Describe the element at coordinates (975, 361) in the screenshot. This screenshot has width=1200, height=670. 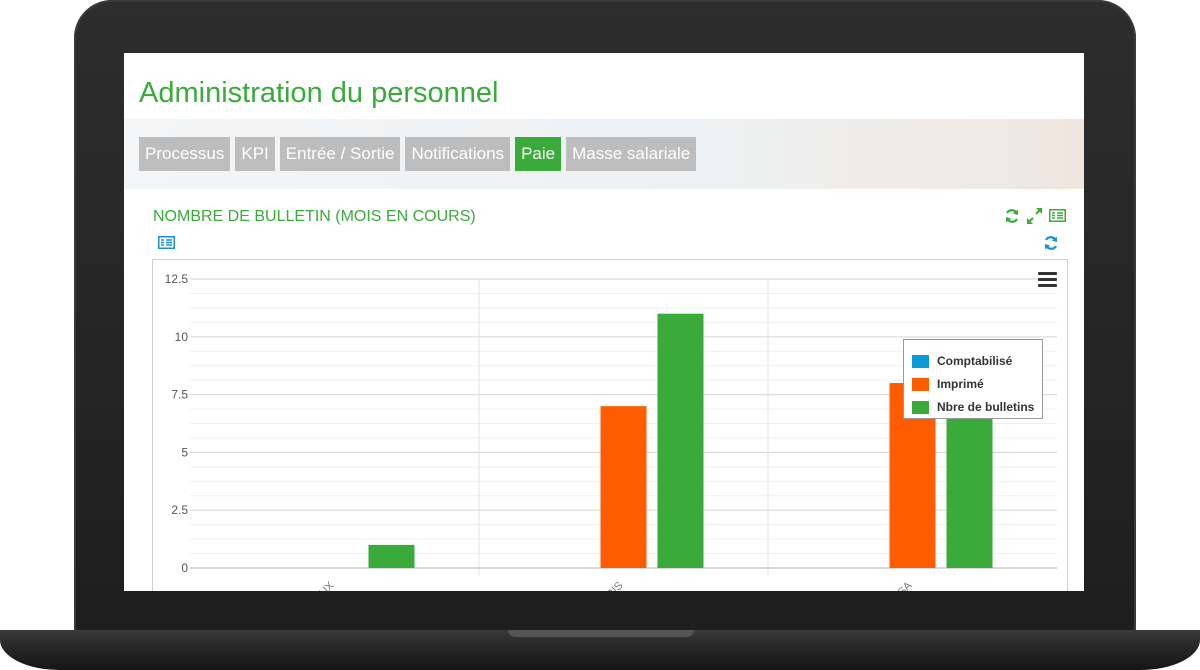
I see `legend-label: Comptabilisé` at that location.